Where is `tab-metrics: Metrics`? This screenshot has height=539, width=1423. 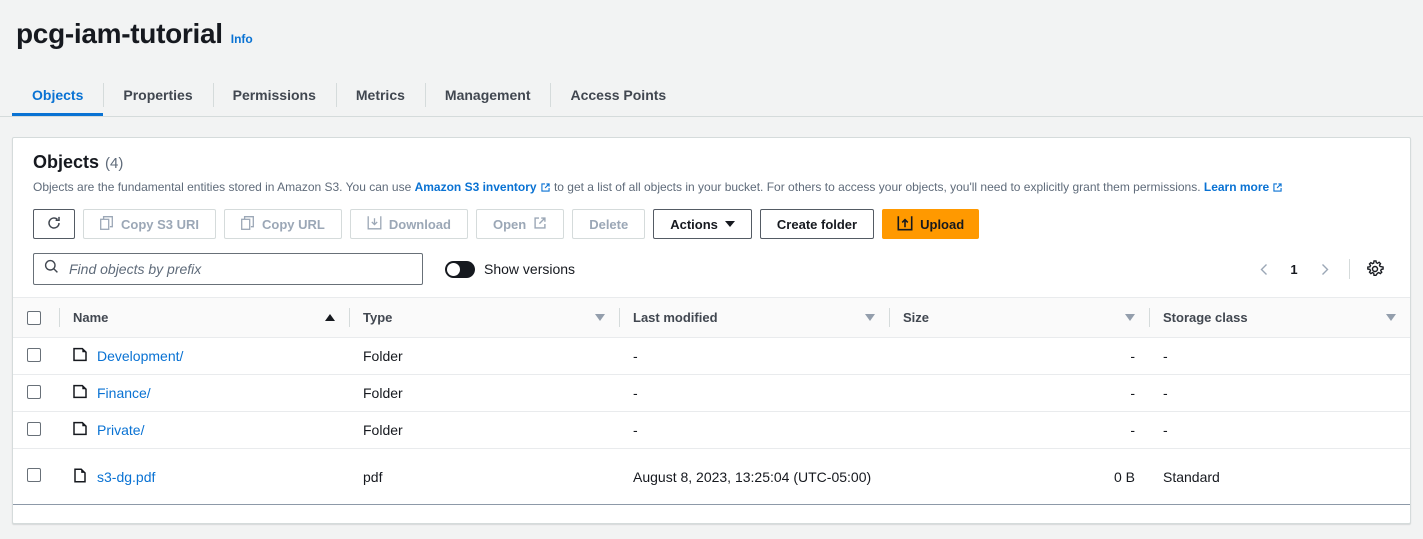 tab-metrics: Metrics is located at coordinates (380, 95).